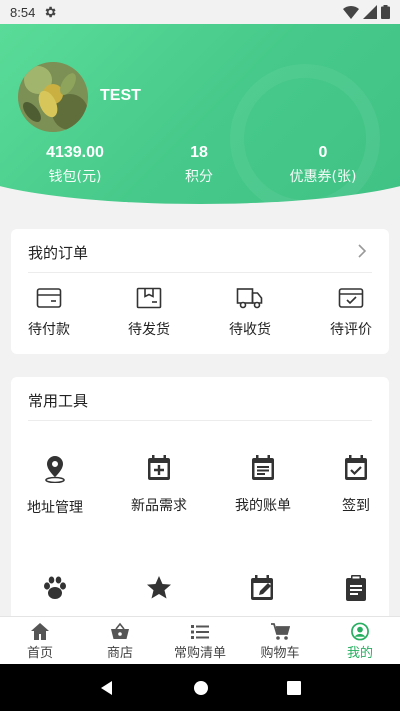 This screenshot has width=400, height=711. I want to click on home-circle-icon, so click(201, 688).